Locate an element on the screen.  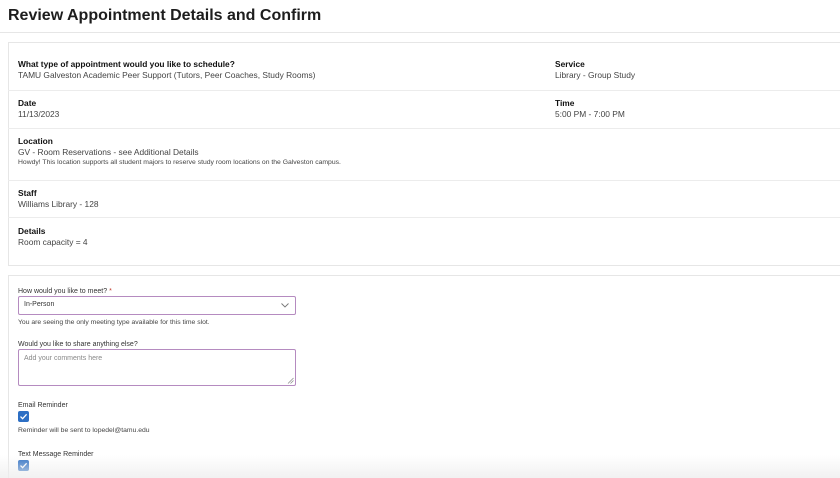
time-label: Time is located at coordinates (565, 103).